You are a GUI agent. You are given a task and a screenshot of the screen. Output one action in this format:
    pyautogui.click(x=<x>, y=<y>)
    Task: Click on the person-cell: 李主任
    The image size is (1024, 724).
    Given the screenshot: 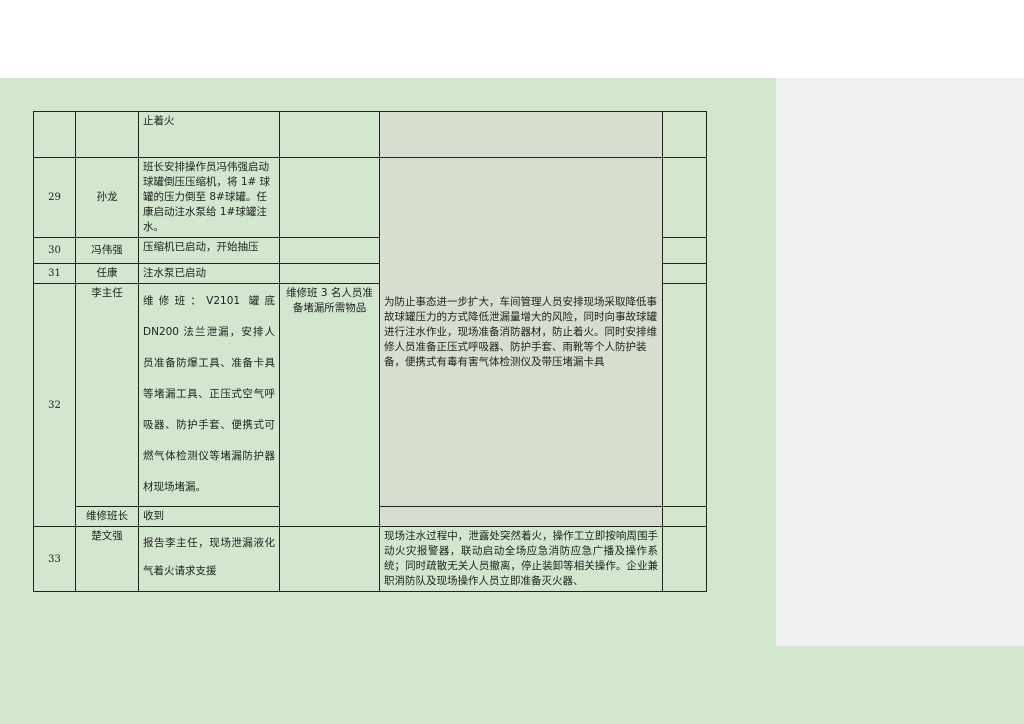 What is the action you would take?
    pyautogui.click(x=107, y=395)
    